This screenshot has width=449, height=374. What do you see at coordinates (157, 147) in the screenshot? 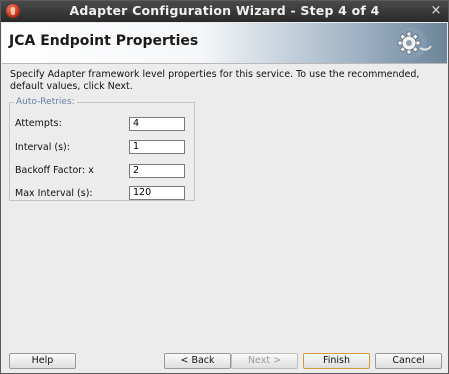
I see `interval-field: 1` at bounding box center [157, 147].